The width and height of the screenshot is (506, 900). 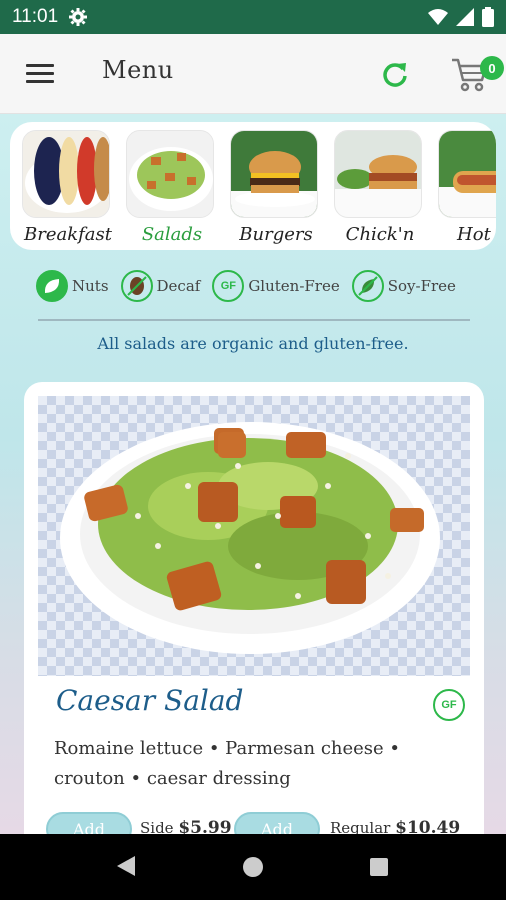 I want to click on back-icon, so click(x=126, y=866).